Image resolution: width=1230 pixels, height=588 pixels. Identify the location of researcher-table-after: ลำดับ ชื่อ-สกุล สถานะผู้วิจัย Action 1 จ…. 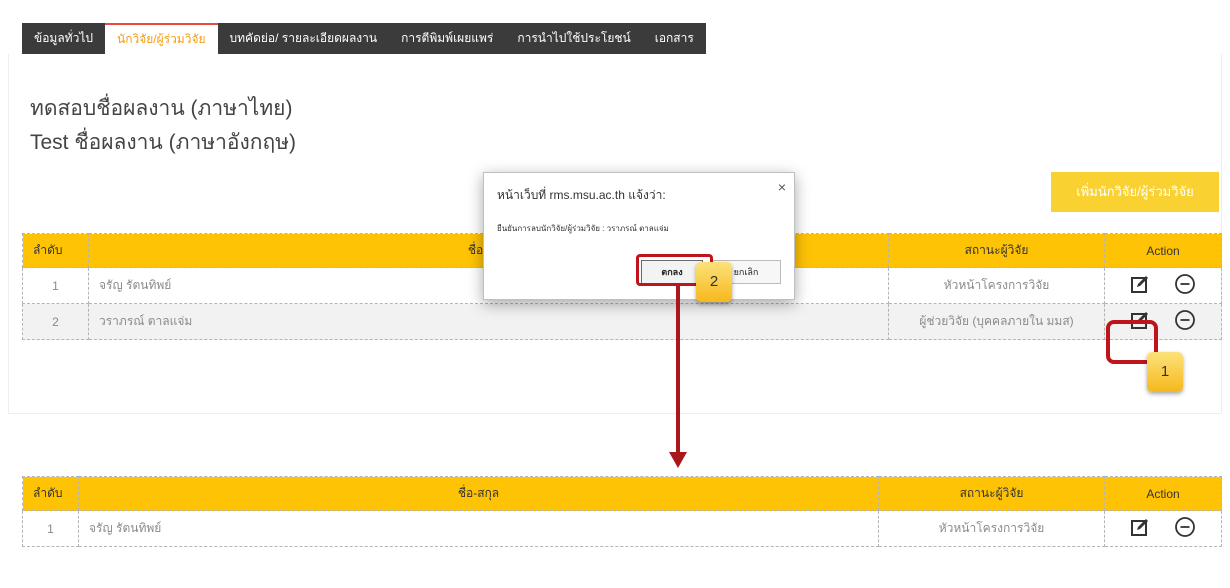
(622, 511).